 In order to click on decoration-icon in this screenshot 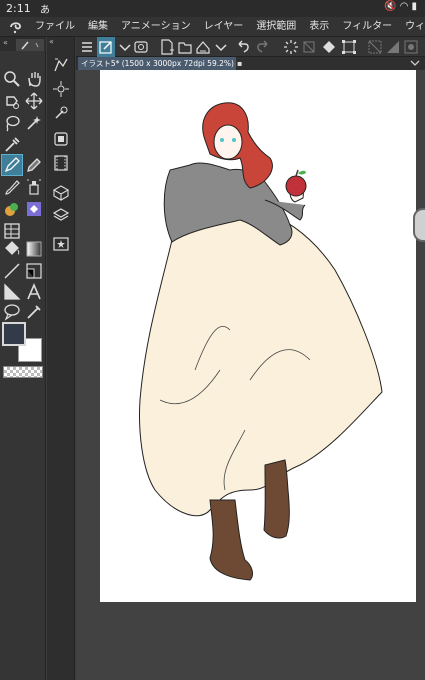, I will do `click(12, 209)`.